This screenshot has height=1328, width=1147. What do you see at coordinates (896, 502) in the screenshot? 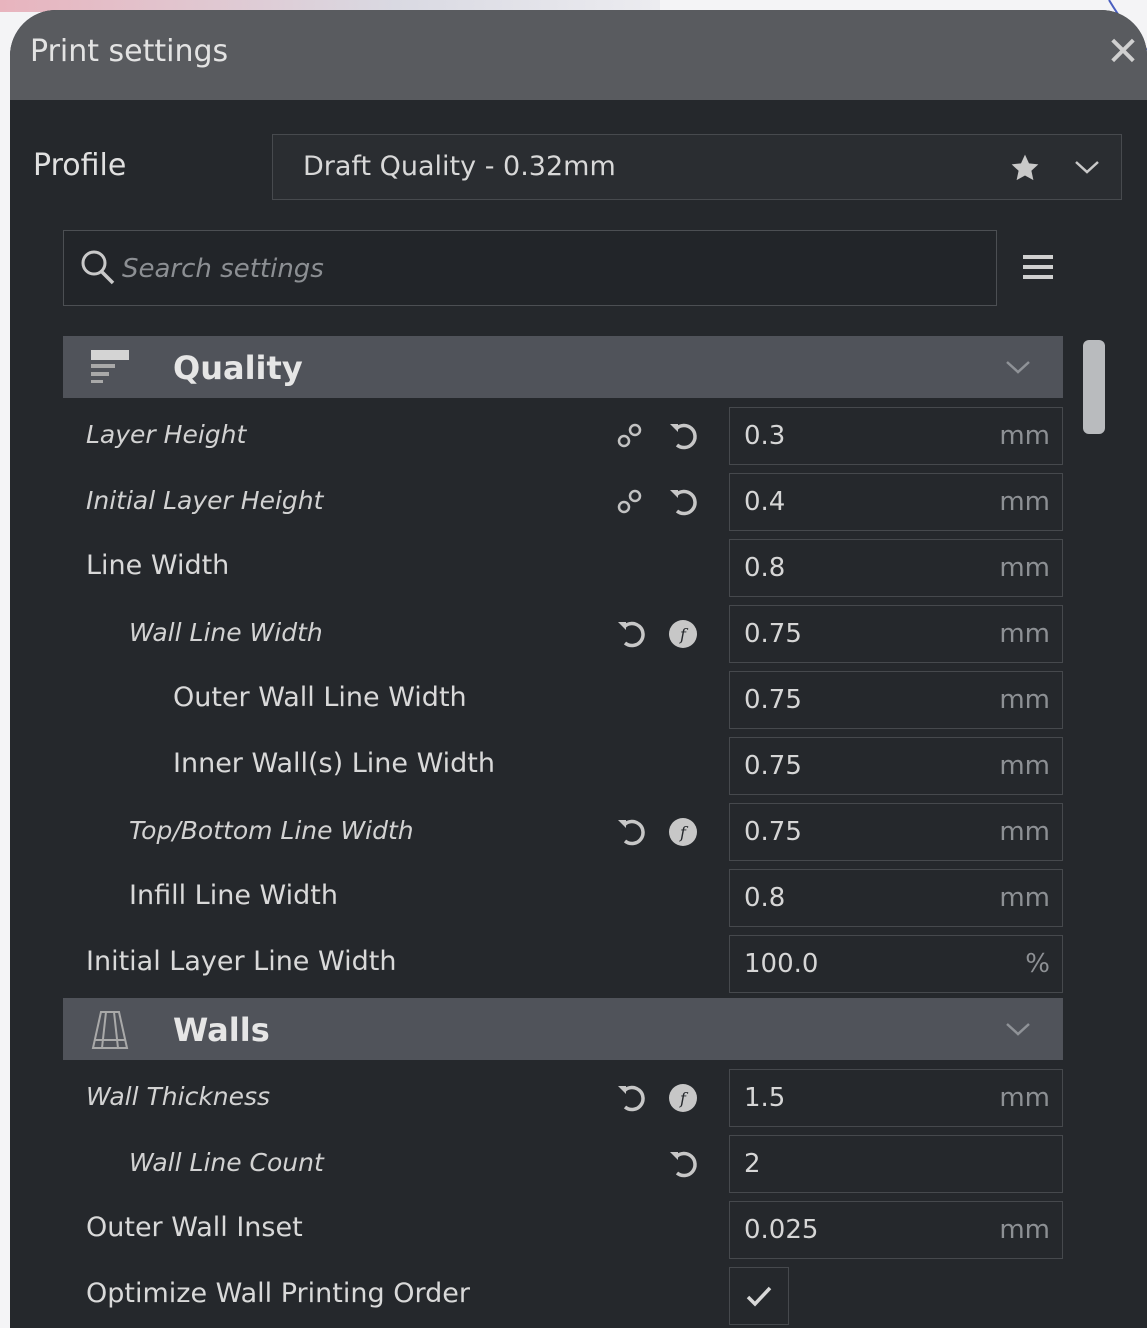
I see `setting-field: 0.4 mm` at bounding box center [896, 502].